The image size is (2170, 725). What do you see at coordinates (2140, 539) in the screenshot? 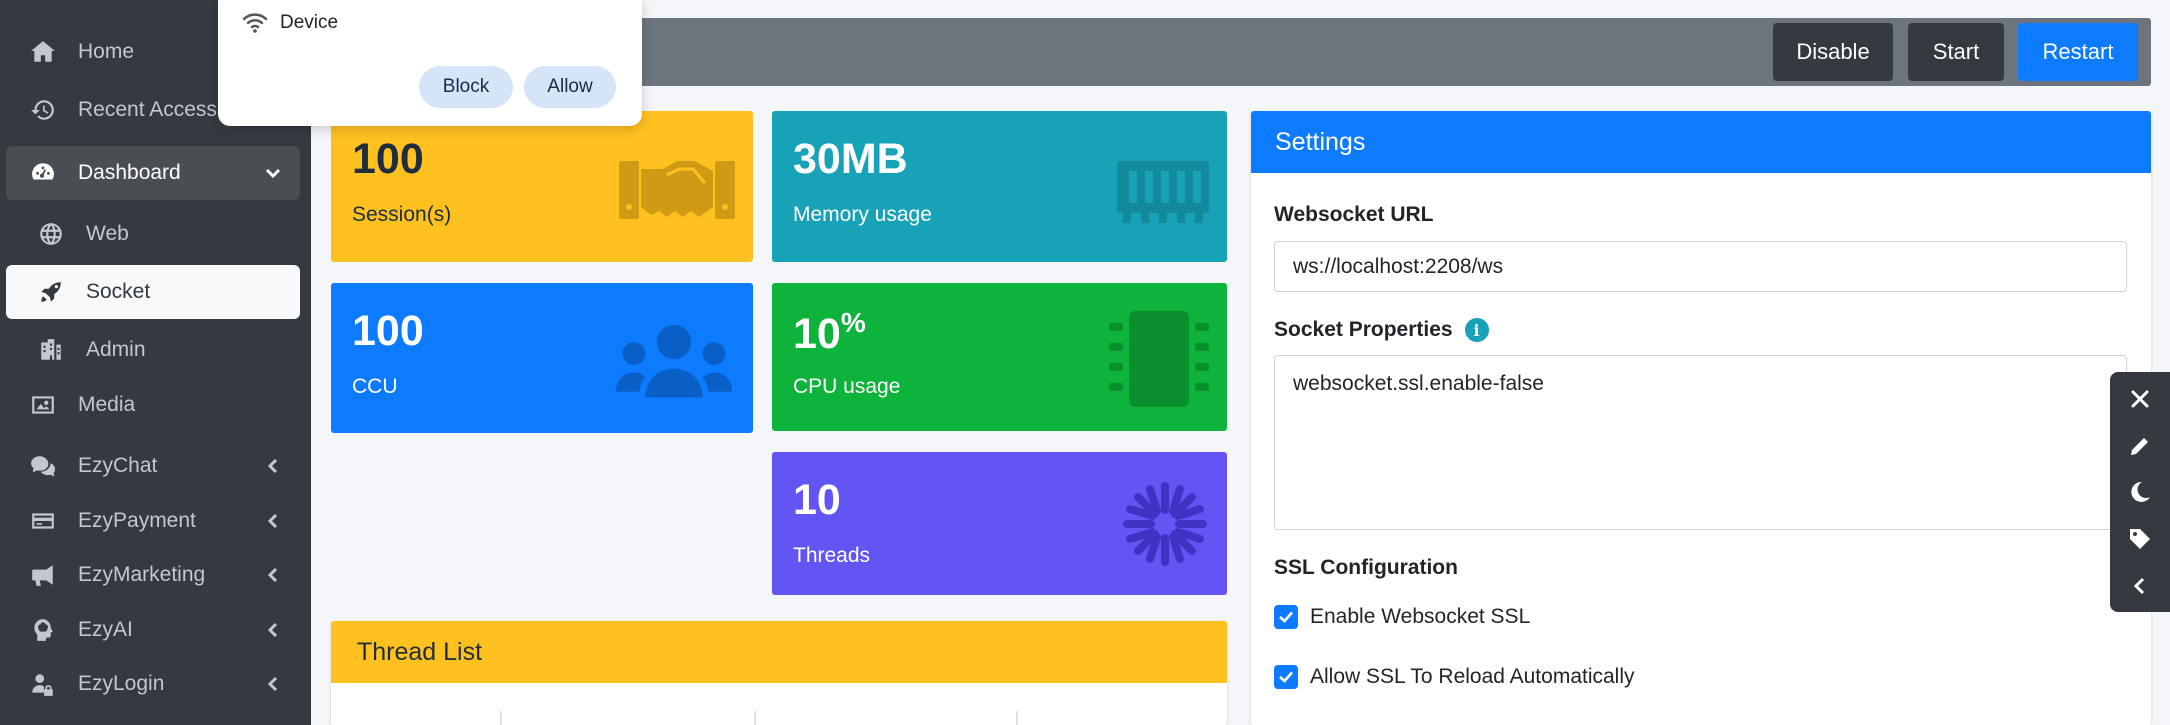
I see `tag-icon` at bounding box center [2140, 539].